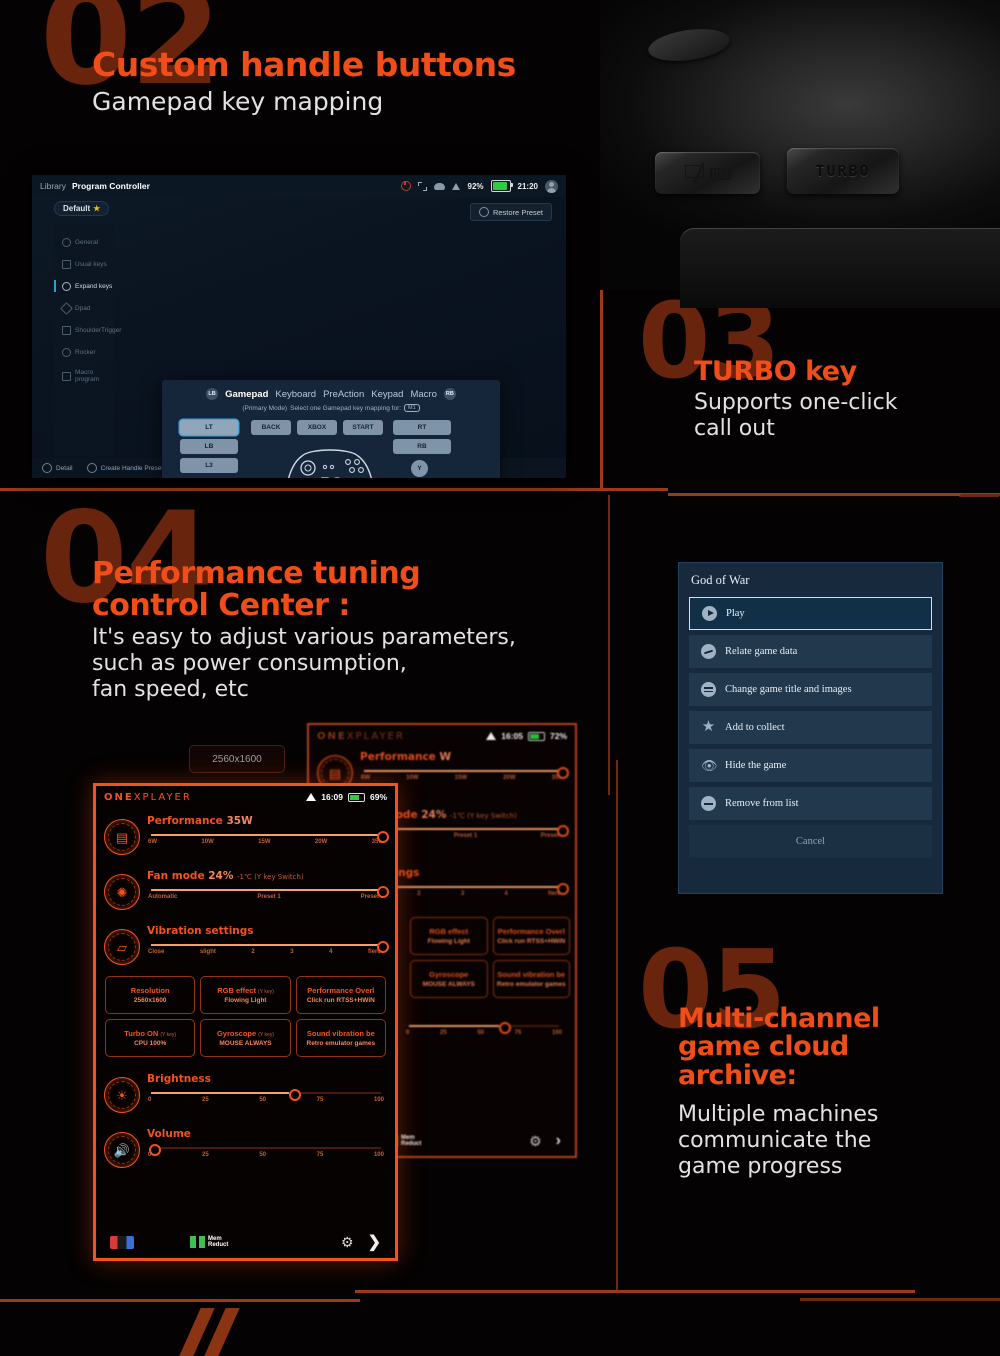 The height and width of the screenshot is (1356, 1000). I want to click on tile-gyroscope: Gyroscope (Y key) MOUSE ALWAYS, so click(245, 1038).